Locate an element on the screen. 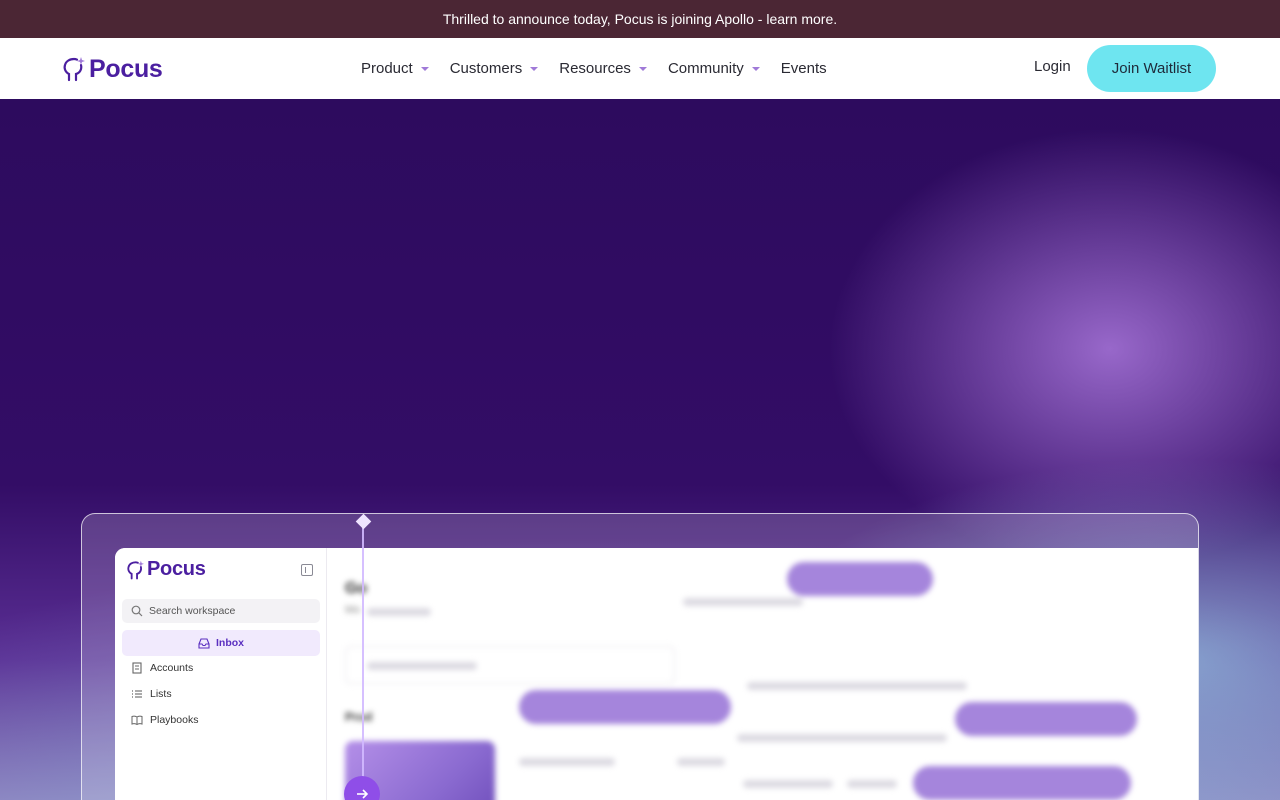 This screenshot has height=800, width=1280. panel-section-heading: Prod is located at coordinates (358, 717).